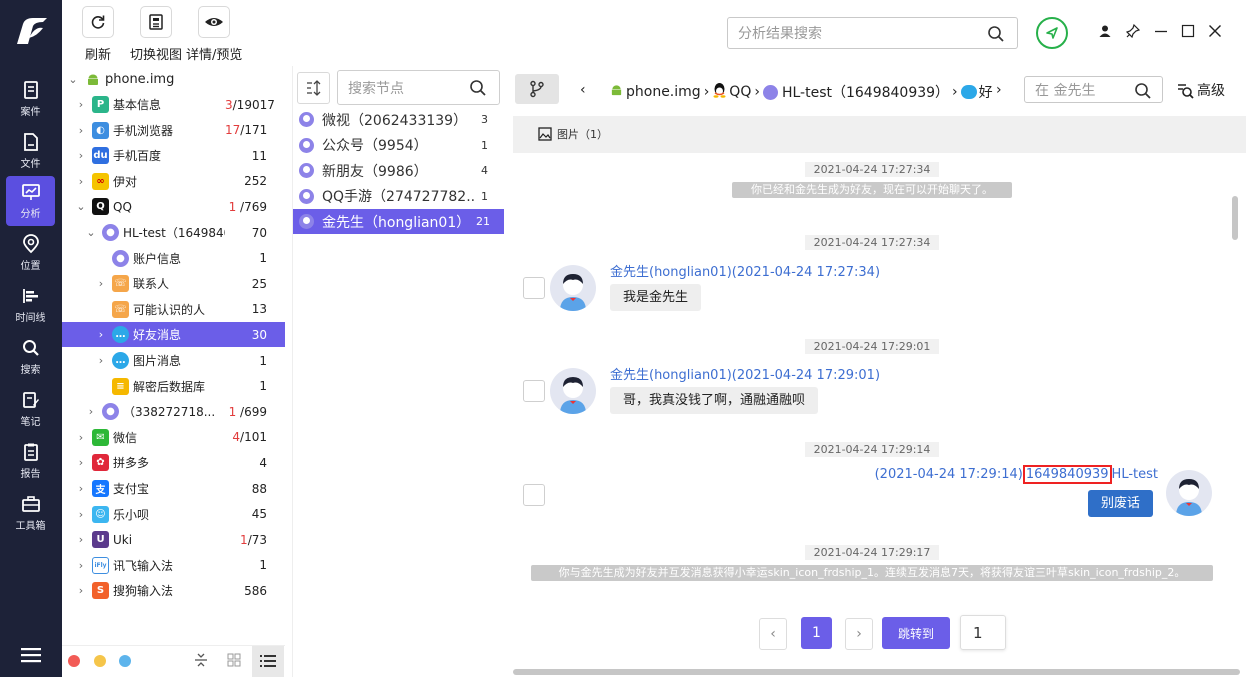  What do you see at coordinates (773, 634) in the screenshot?
I see `prev-page-button: ‹` at bounding box center [773, 634].